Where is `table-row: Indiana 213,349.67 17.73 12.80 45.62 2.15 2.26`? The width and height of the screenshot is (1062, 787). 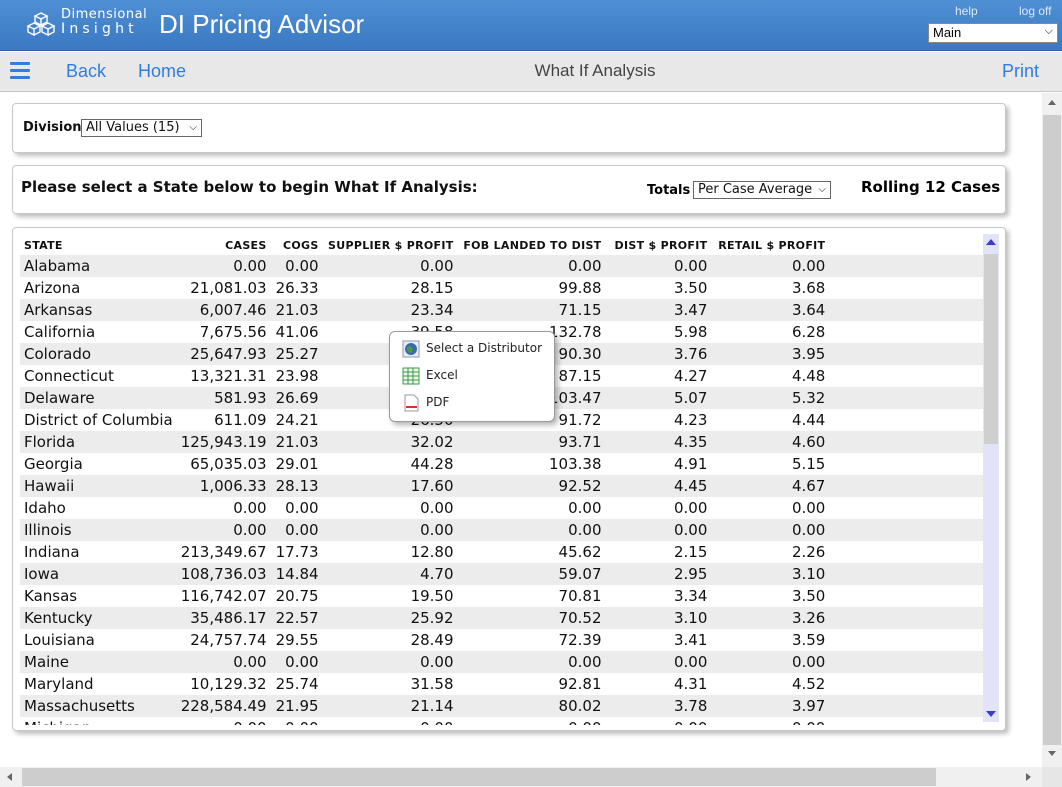
table-row: Indiana 213,349.67 17.73 12.80 45.62 2.15 2.26 is located at coordinates (501, 552).